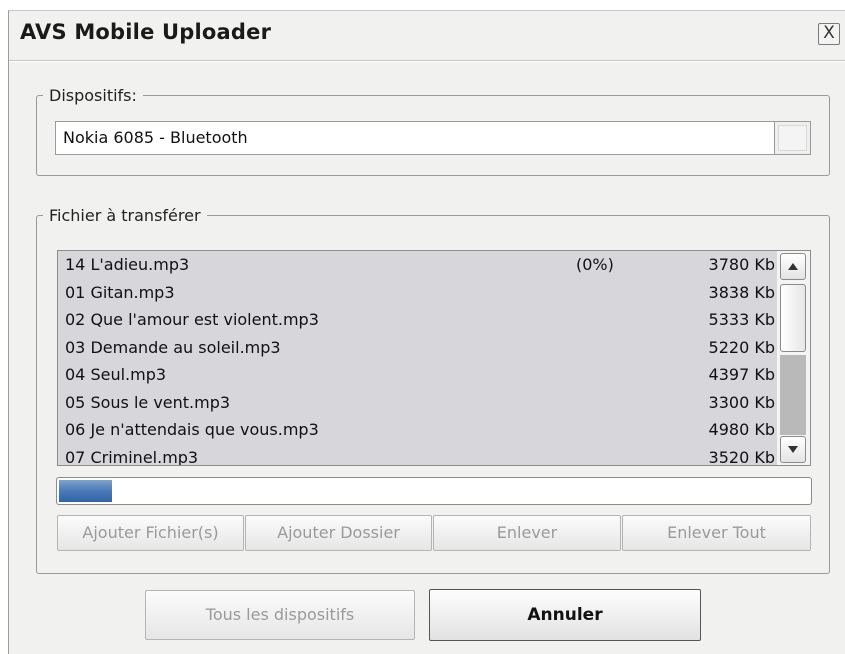 This screenshot has height=654, width=845. What do you see at coordinates (595, 264) in the screenshot?
I see `file-progress-percent: (0%)` at bounding box center [595, 264].